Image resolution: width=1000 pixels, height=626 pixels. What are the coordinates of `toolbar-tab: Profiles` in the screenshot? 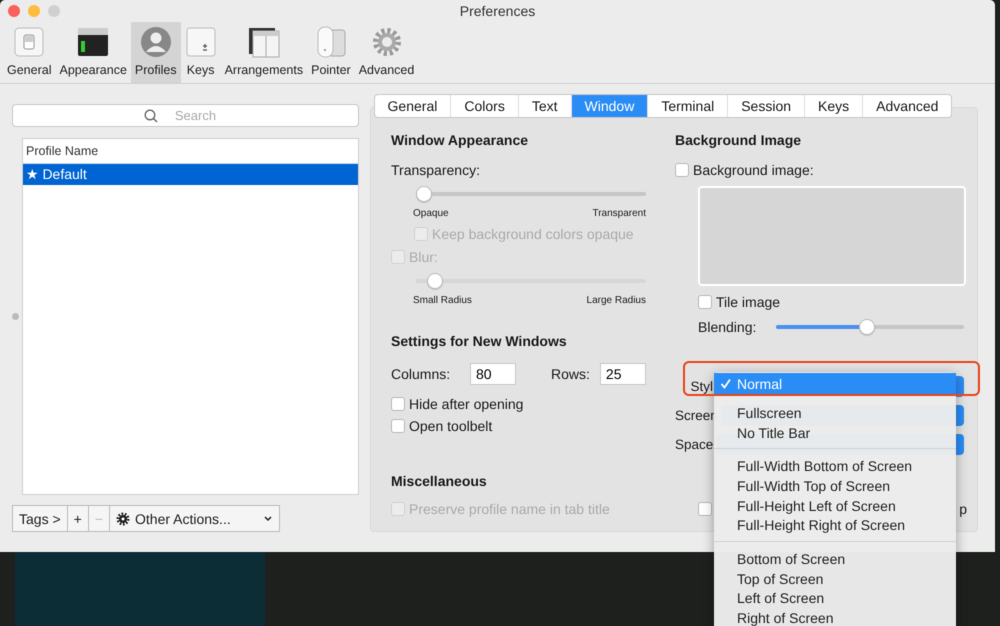 It's located at (155, 52).